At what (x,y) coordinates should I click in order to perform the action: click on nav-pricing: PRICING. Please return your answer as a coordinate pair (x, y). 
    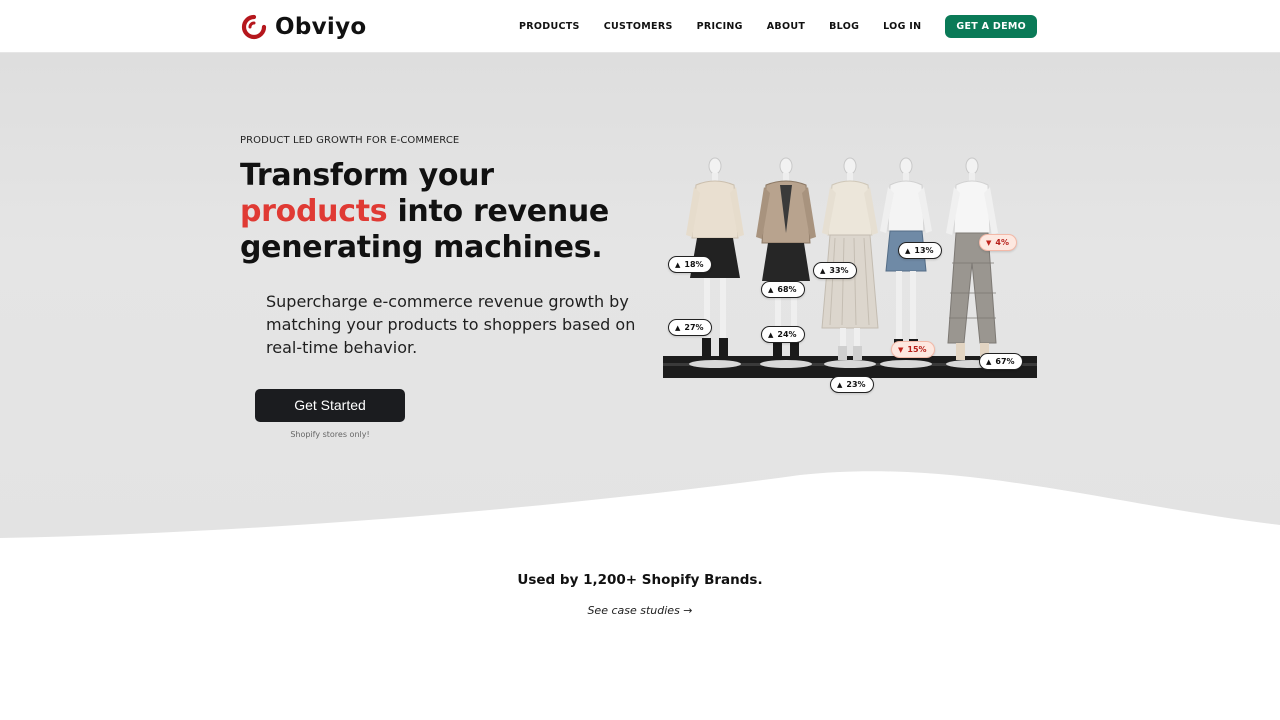
    Looking at the image, I should click on (720, 26).